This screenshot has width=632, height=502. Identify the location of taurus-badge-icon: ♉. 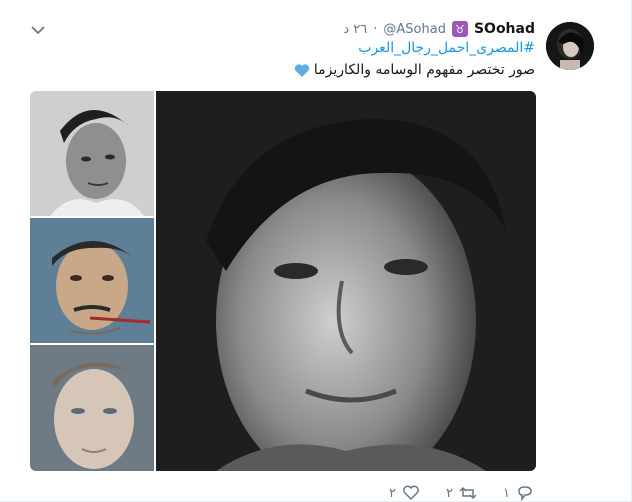
(459, 29).